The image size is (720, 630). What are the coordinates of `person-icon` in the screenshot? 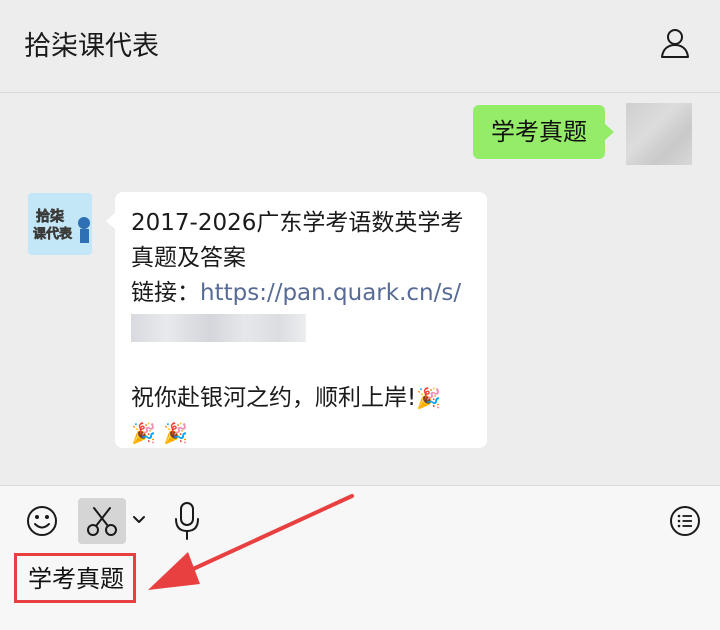 It's located at (675, 43).